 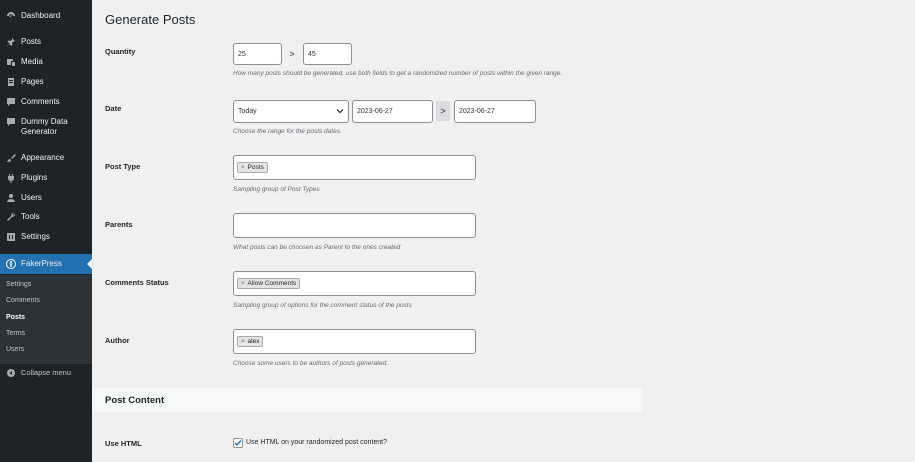 I want to click on collapse-menu-button: Collapse menu, so click(x=46, y=373).